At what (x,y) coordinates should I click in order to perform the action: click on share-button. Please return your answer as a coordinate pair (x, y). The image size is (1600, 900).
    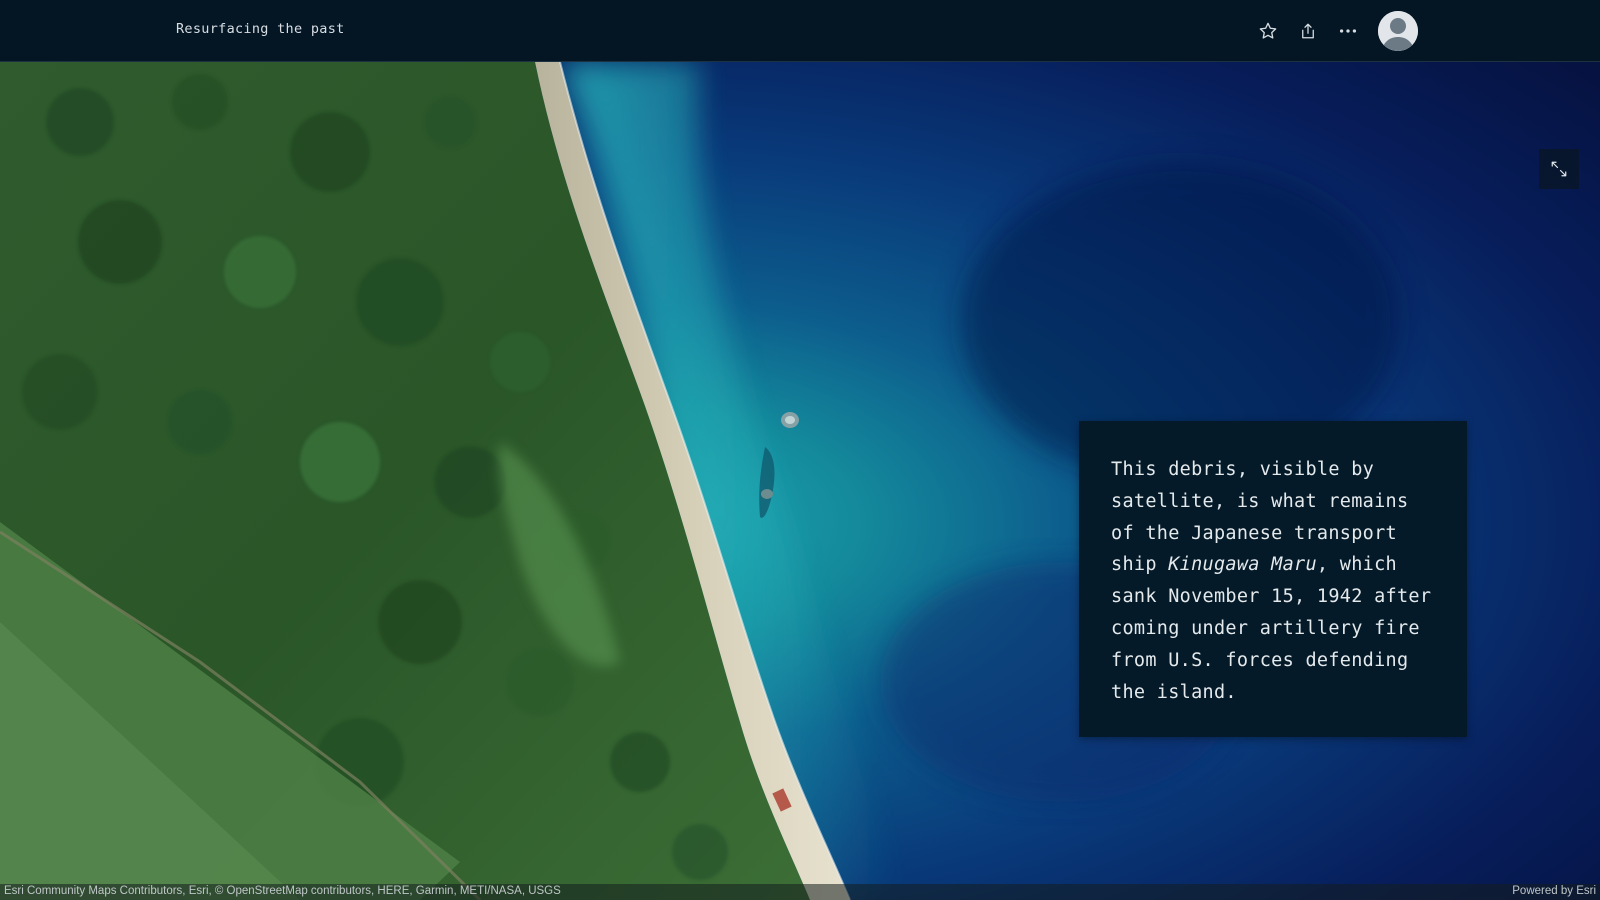
    Looking at the image, I should click on (1308, 31).